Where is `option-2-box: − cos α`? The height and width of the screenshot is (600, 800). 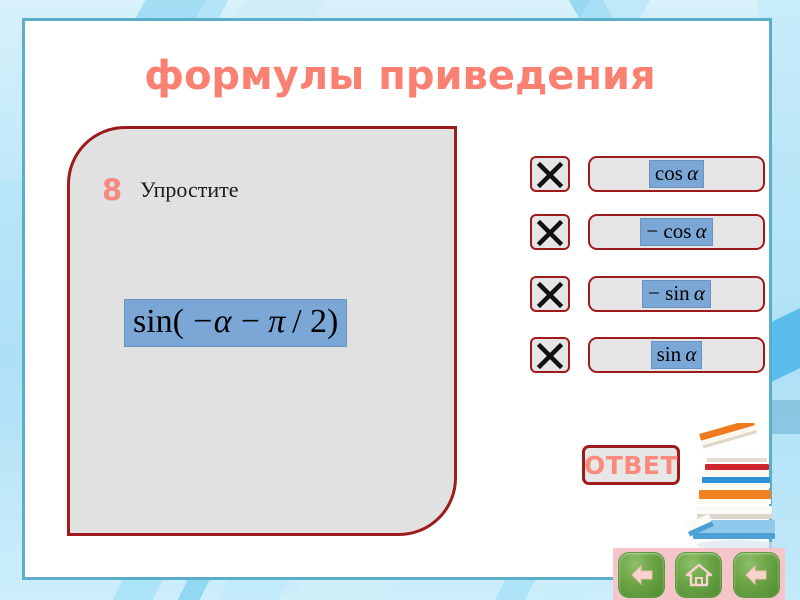
option-2-box: − cos α is located at coordinates (676, 232).